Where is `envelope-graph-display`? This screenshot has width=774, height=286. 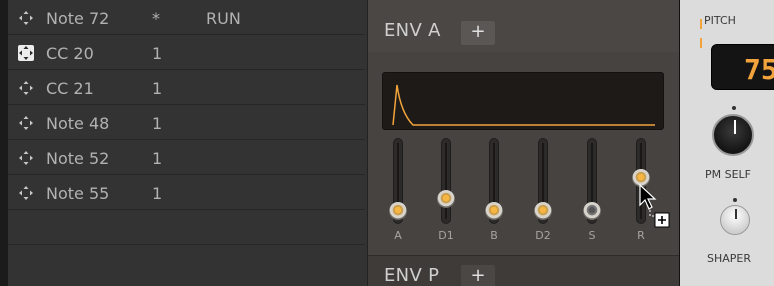 envelope-graph-display is located at coordinates (523, 101).